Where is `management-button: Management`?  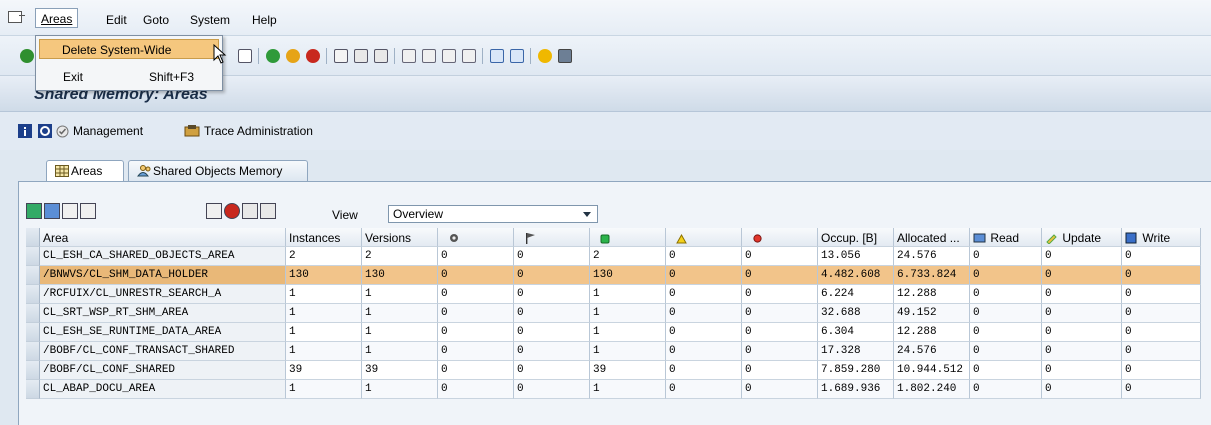
management-button: Management is located at coordinates (99, 131).